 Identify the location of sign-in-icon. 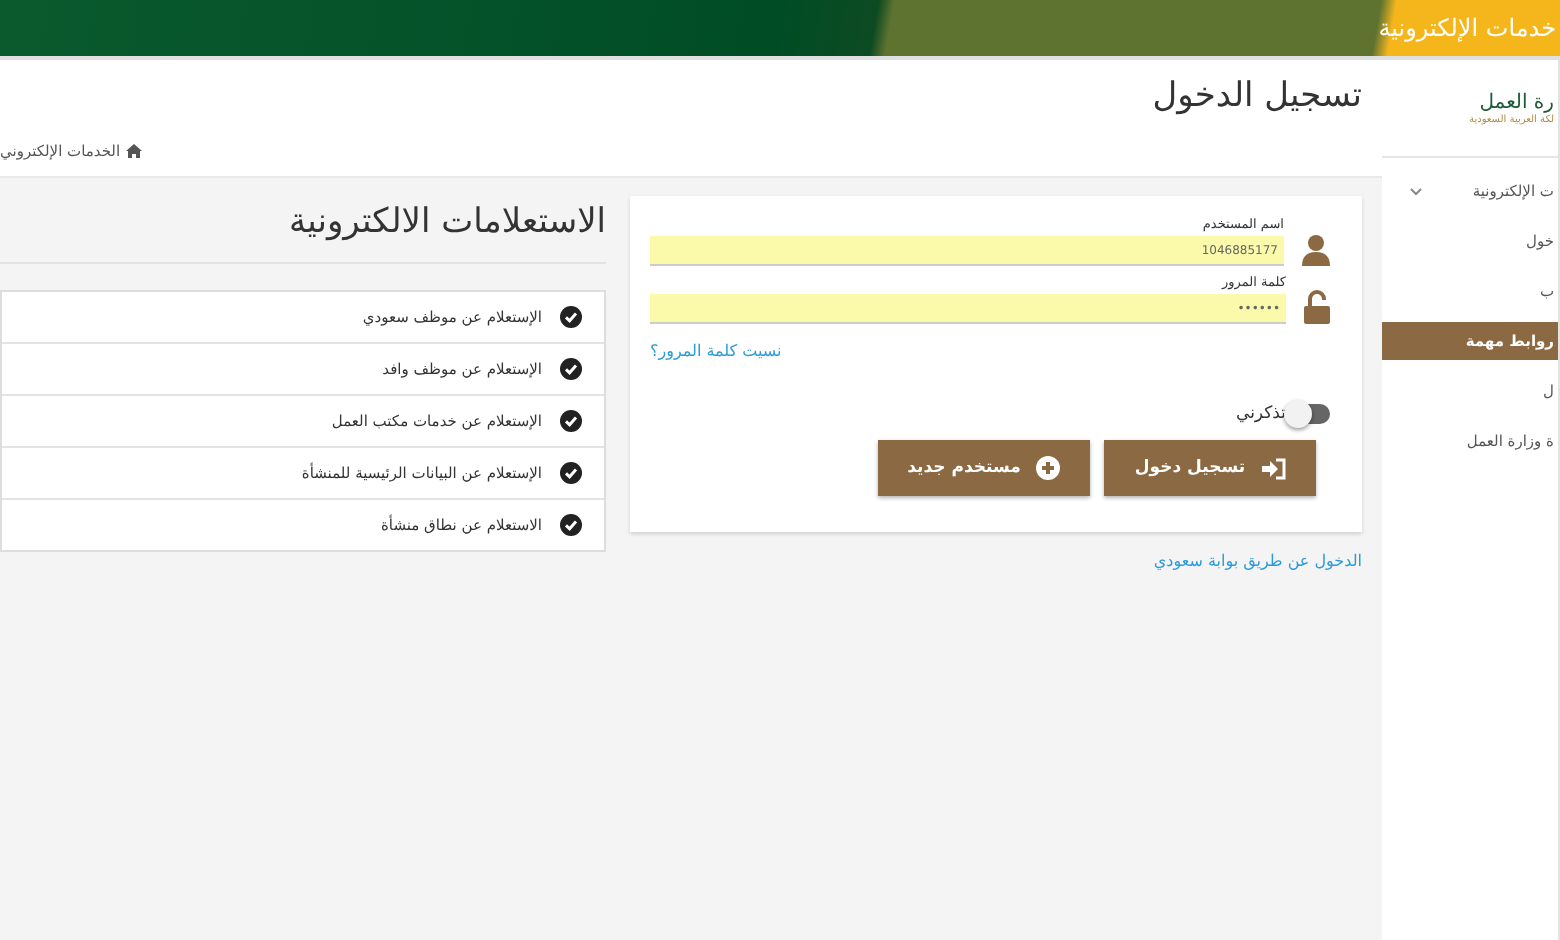
(1273, 468).